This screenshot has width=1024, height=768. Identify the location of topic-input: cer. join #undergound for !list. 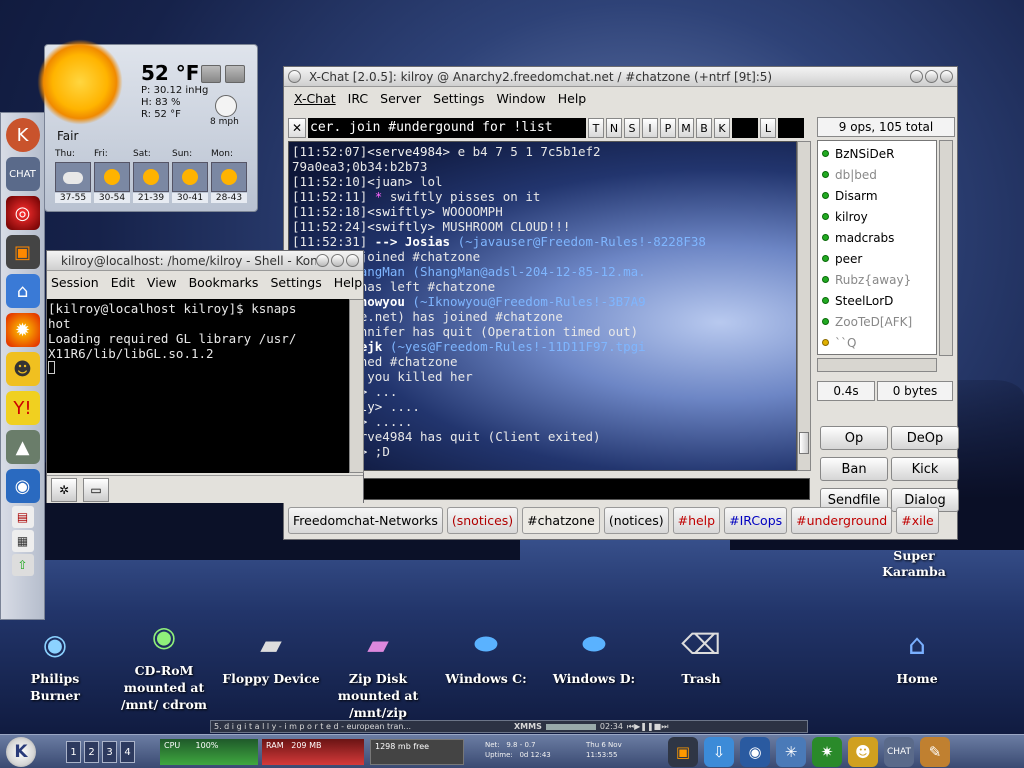
(447, 128).